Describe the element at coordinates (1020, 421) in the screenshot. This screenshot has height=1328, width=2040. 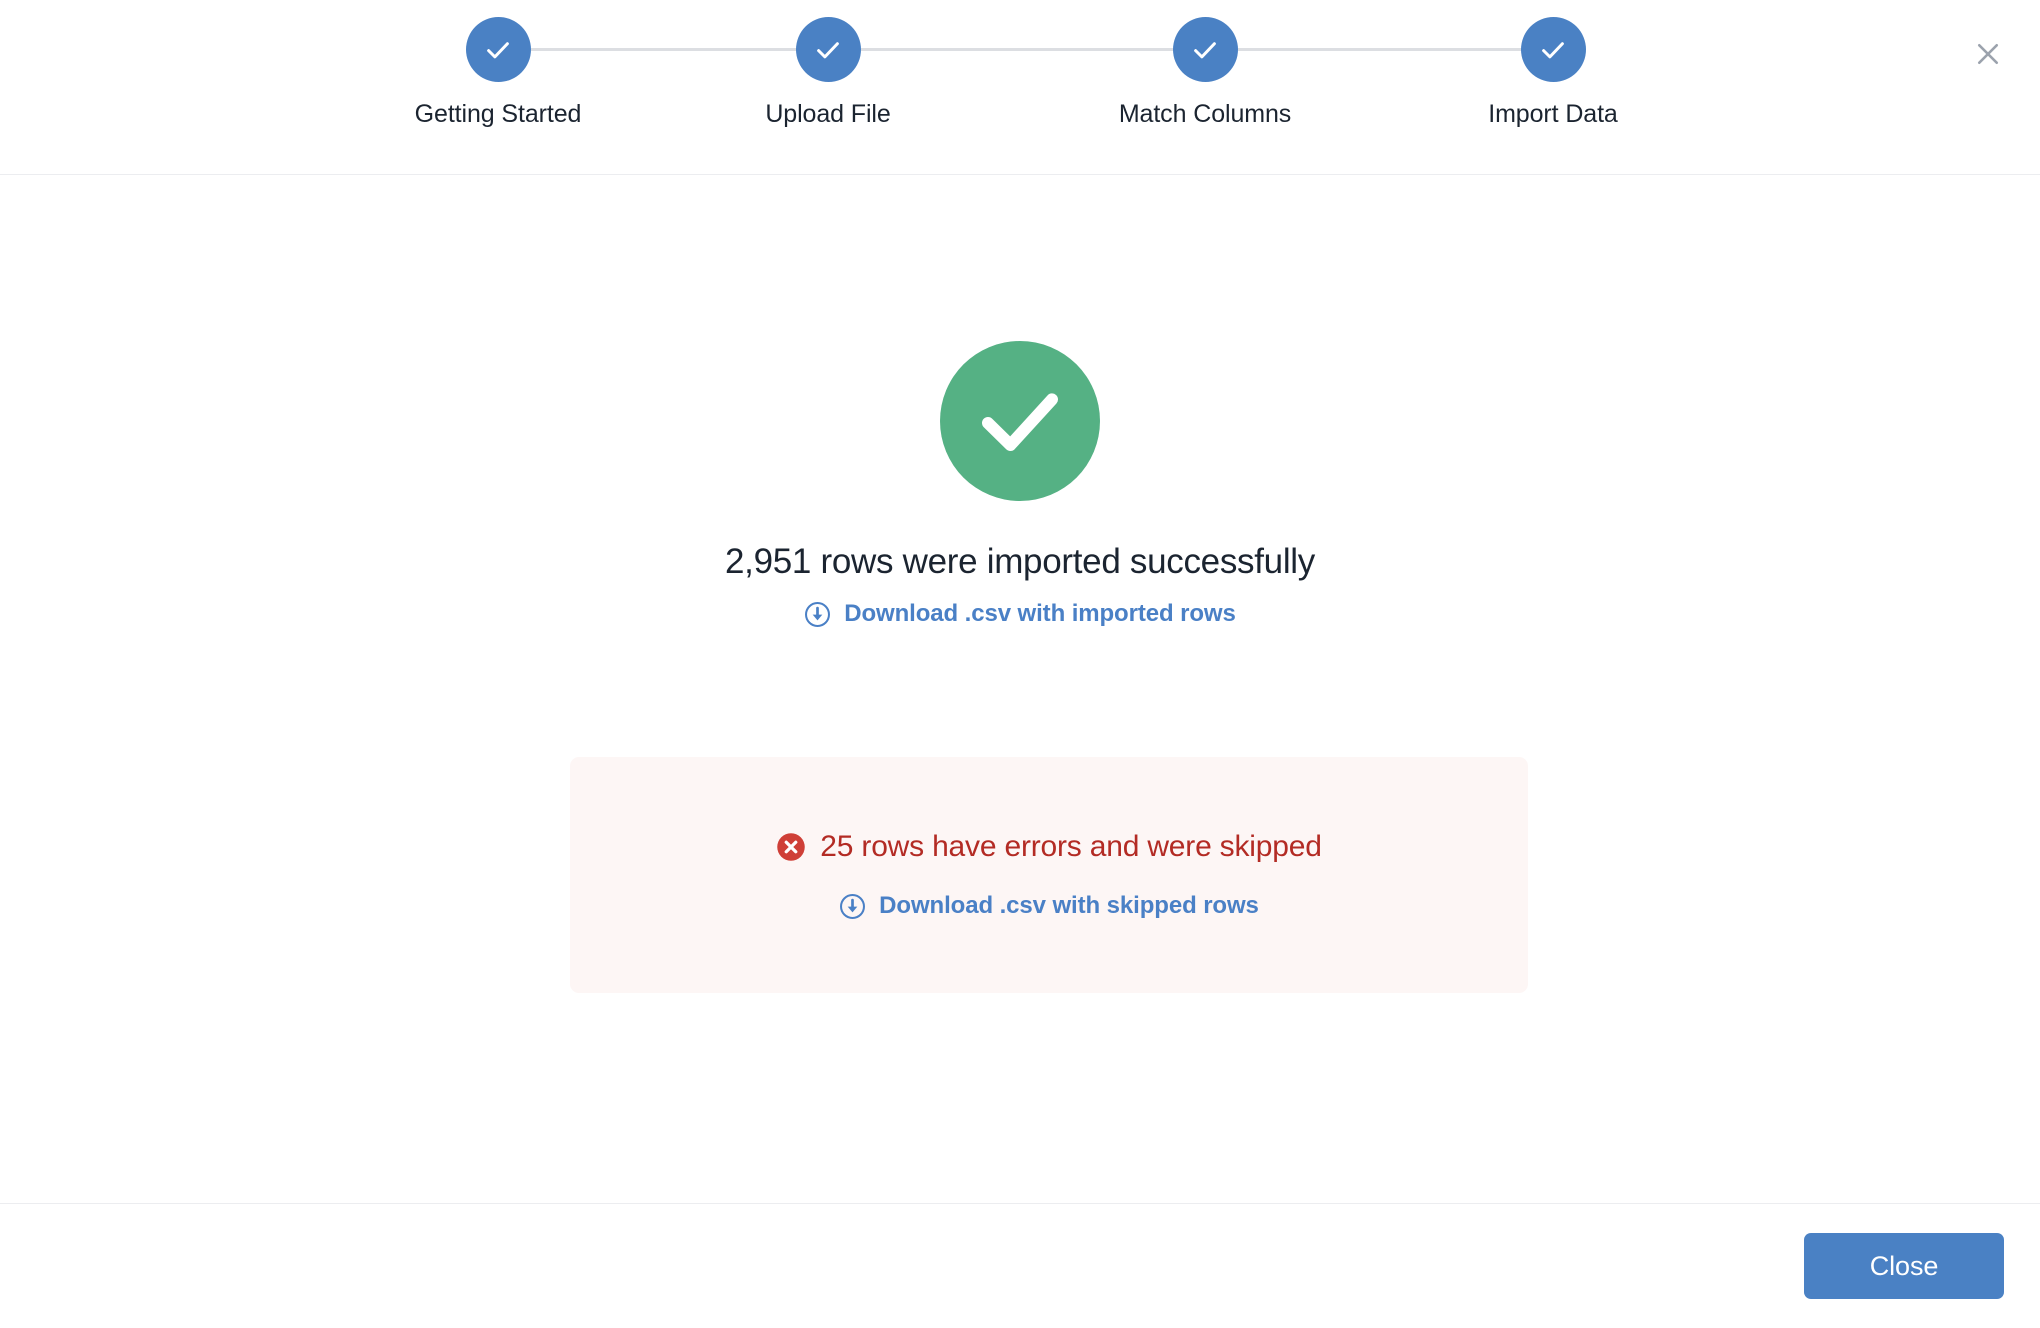
I see `check-circle-icon` at that location.